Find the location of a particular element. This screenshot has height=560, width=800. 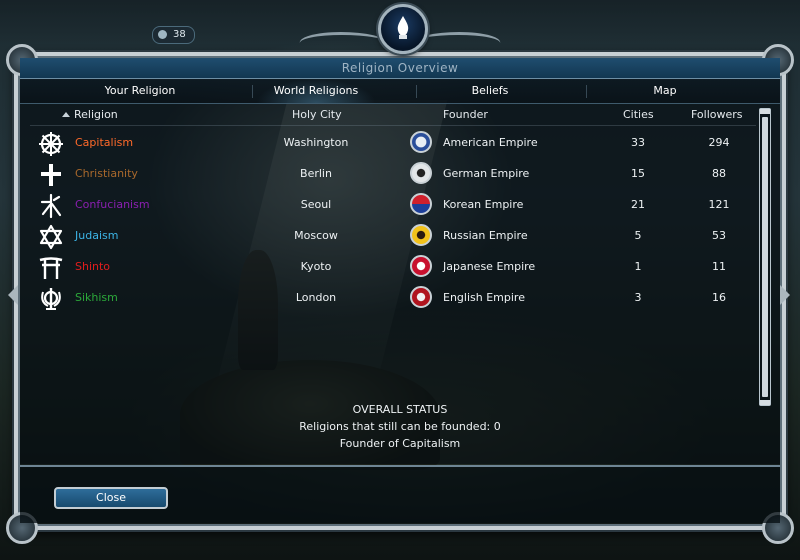

hud-resource-icon is located at coordinates (162, 34).